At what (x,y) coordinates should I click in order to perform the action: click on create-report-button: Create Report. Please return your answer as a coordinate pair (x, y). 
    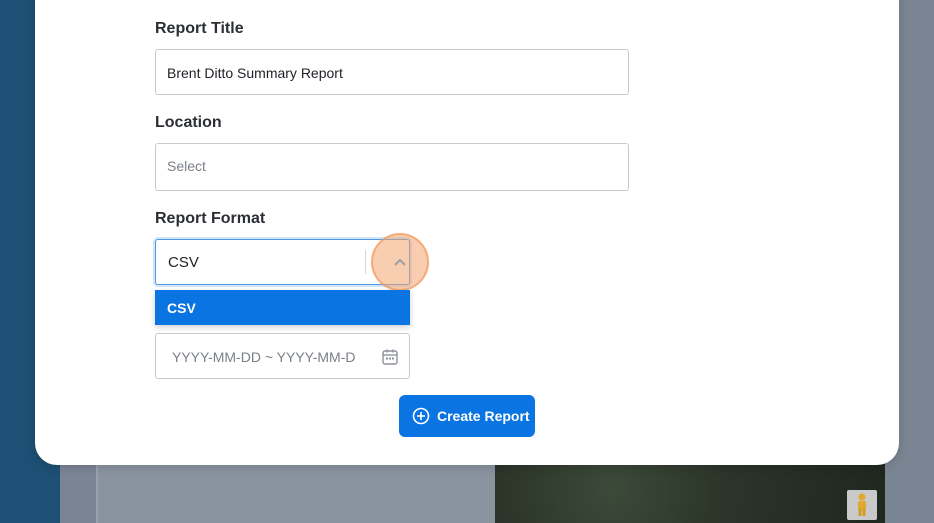
    Looking at the image, I should click on (467, 416).